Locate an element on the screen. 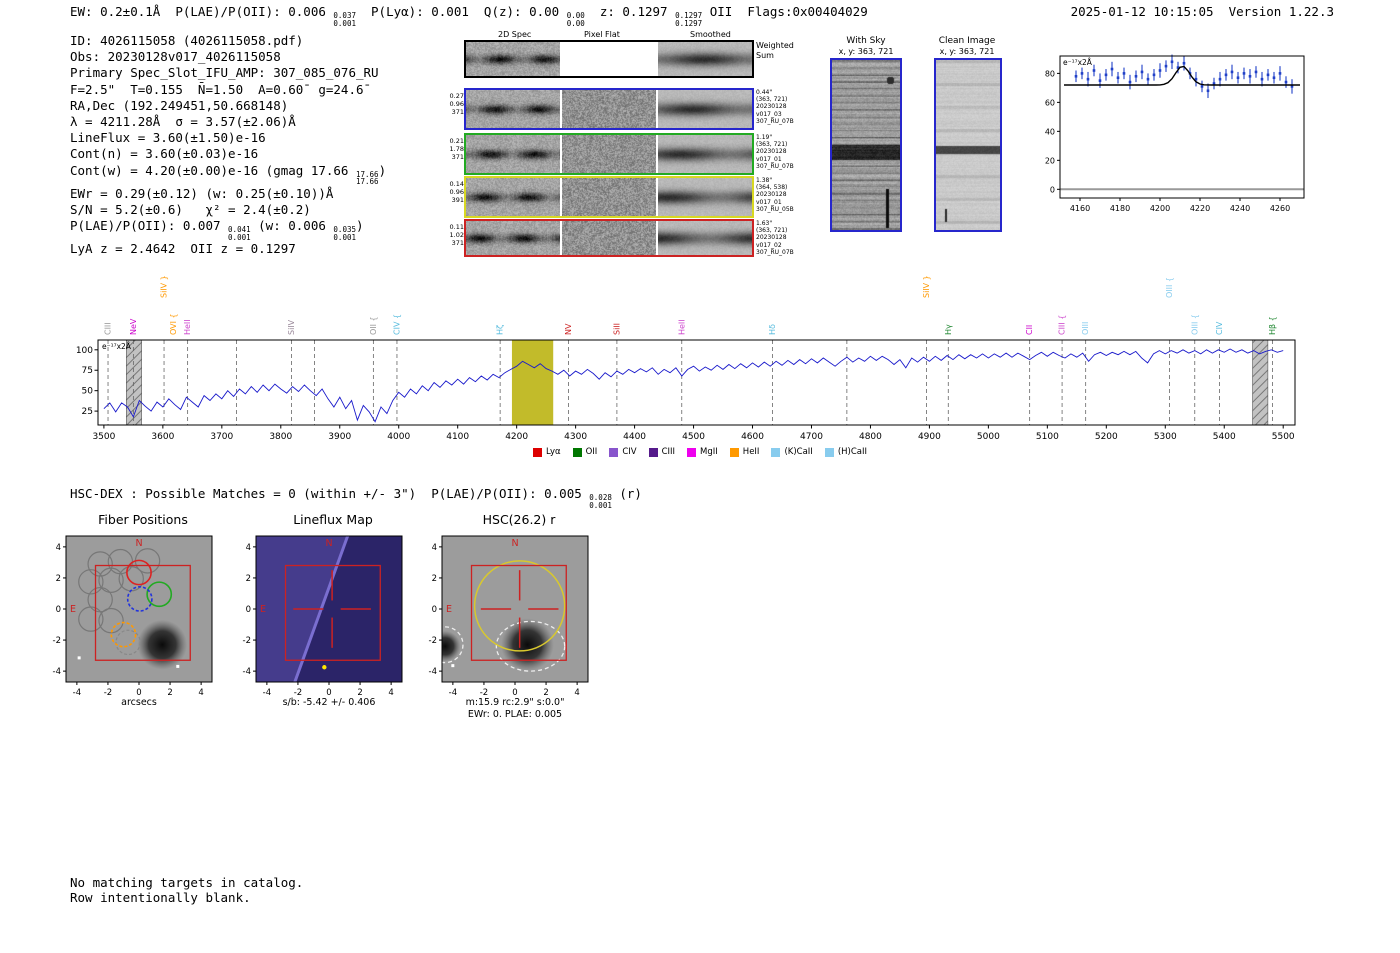 Image resolution: width=1400 pixels, height=953 pixels. info-line: S/N = 5.2(±0.6) χ² = 2.4(±0.2) is located at coordinates (190, 209).